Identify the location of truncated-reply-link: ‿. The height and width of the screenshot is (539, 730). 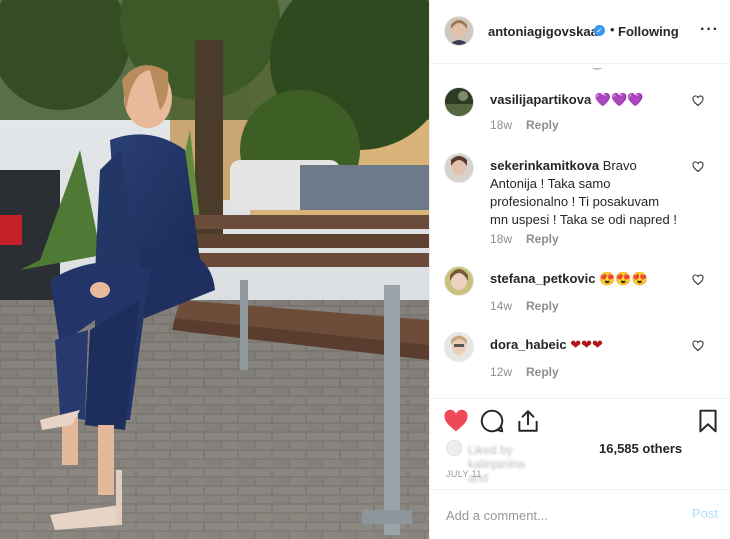
(597, 67).